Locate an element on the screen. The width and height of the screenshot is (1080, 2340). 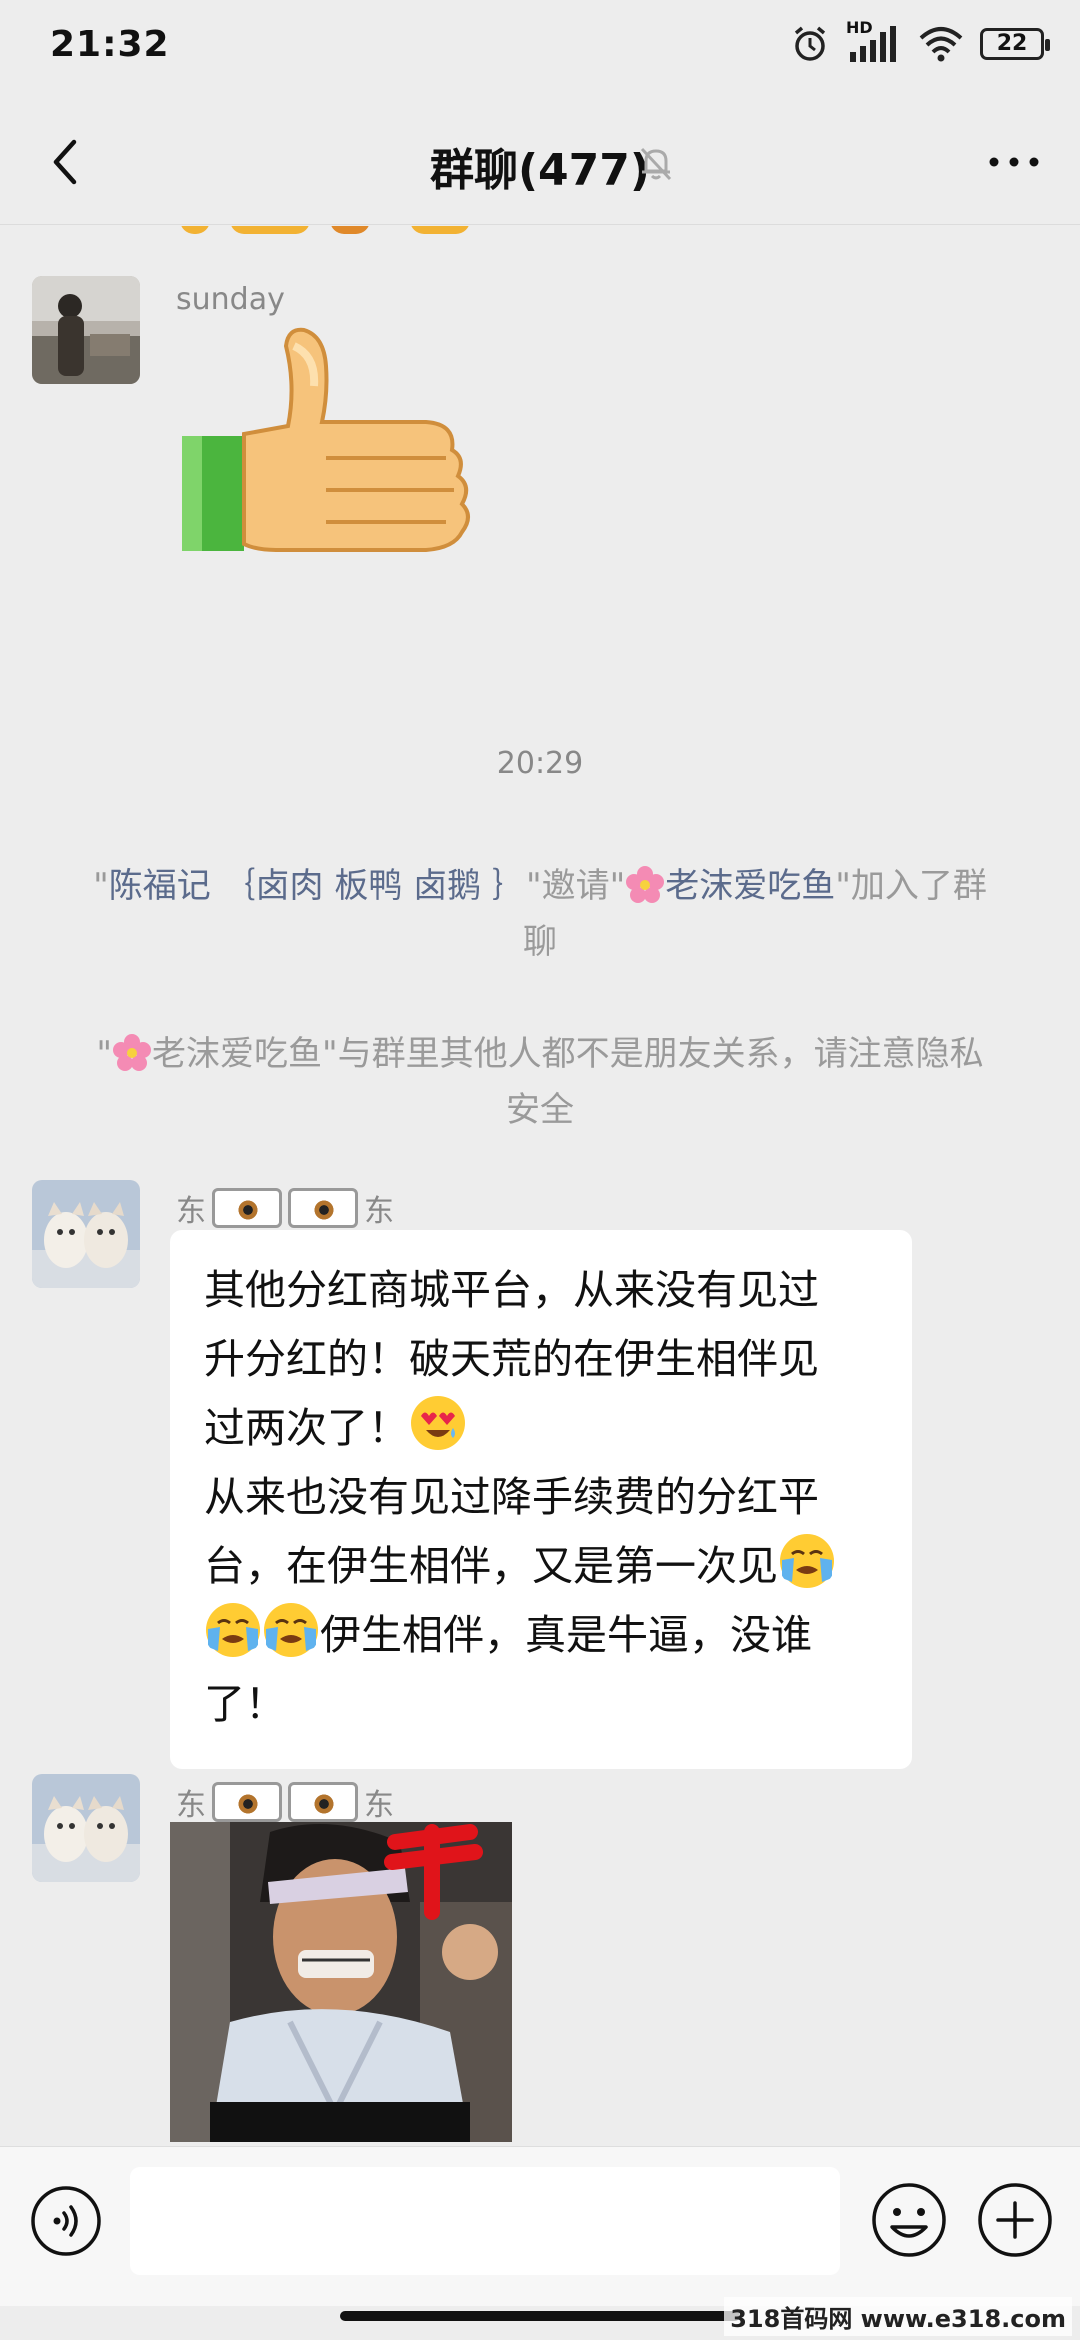
thumbs-up-sticker is located at coordinates (341, 446).